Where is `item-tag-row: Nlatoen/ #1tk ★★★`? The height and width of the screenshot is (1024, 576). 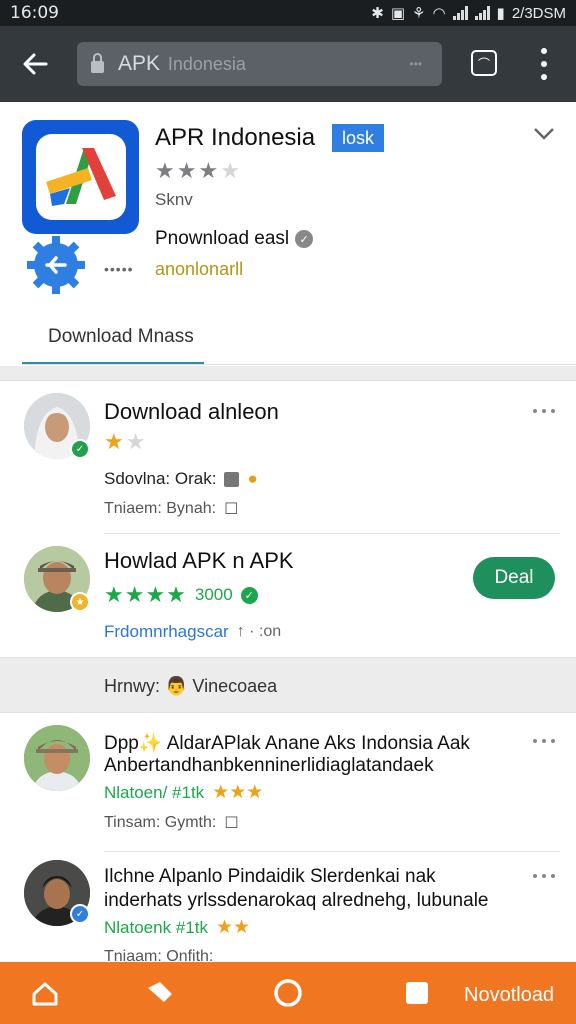 item-tag-row: Nlatoen/ #1tk ★★★ is located at coordinates (183, 792).